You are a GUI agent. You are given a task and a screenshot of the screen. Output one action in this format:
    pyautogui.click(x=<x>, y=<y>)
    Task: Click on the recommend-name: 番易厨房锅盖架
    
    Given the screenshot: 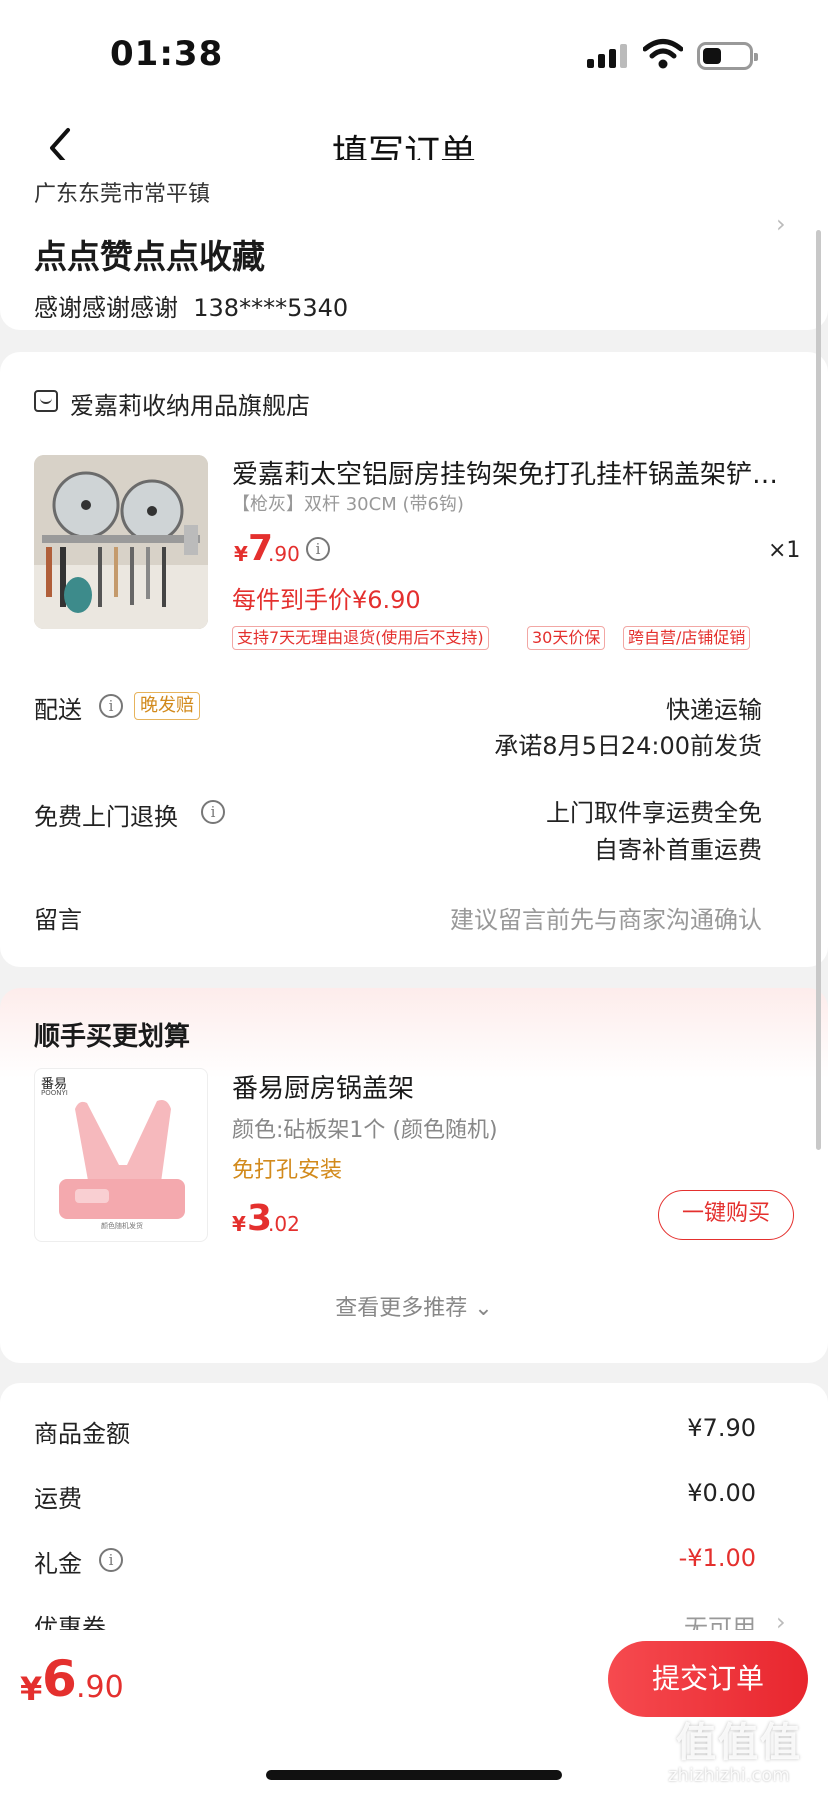 What is the action you would take?
    pyautogui.click(x=323, y=1086)
    